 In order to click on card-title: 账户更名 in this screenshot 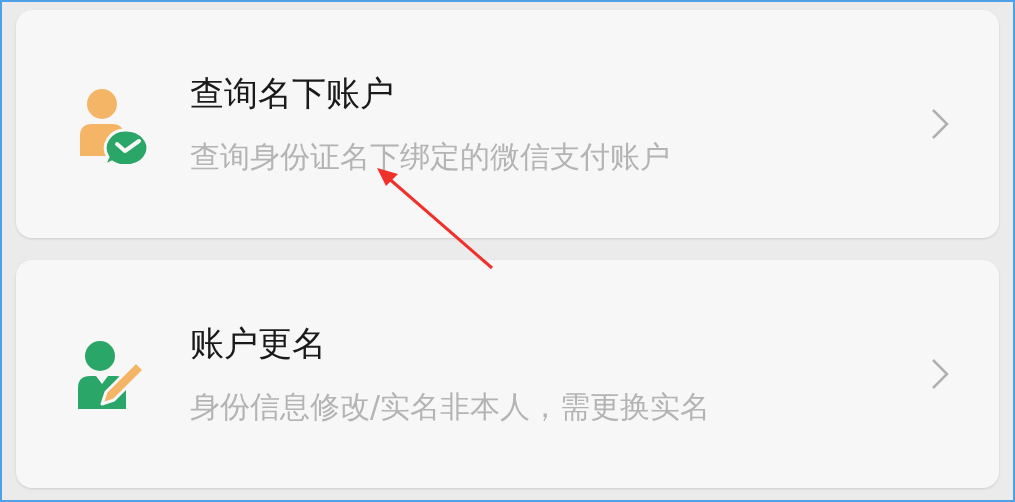, I will do `click(258, 343)`.